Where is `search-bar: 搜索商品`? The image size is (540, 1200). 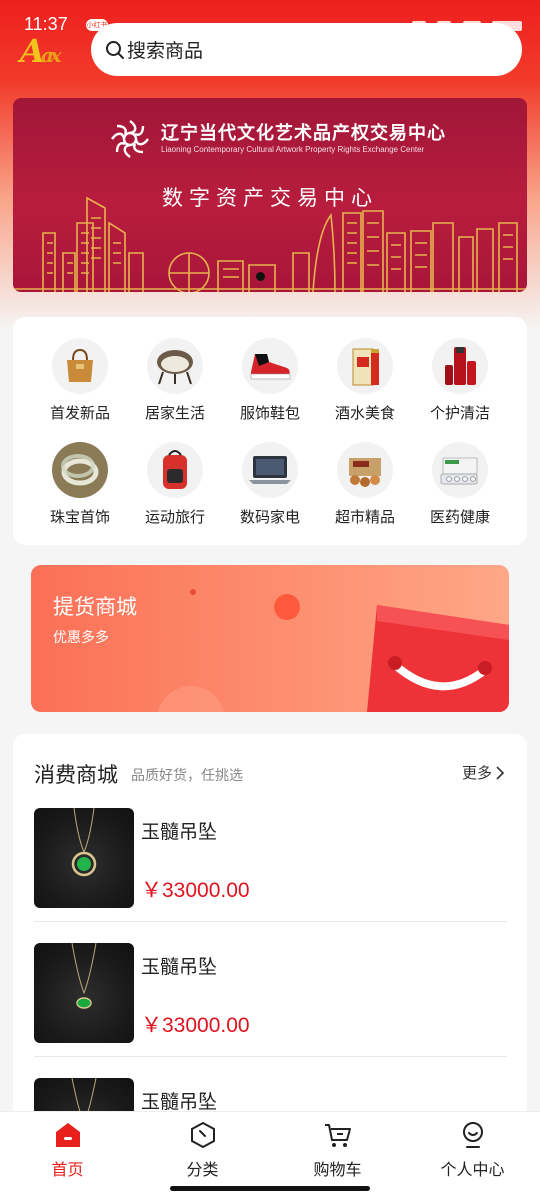
search-bar: 搜索商品 is located at coordinates (306, 49).